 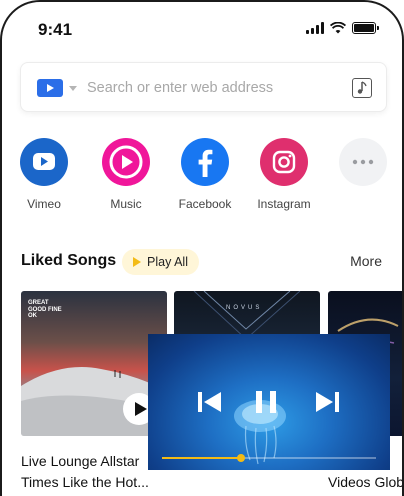 I want to click on music-recognition-button, so click(x=362, y=88).